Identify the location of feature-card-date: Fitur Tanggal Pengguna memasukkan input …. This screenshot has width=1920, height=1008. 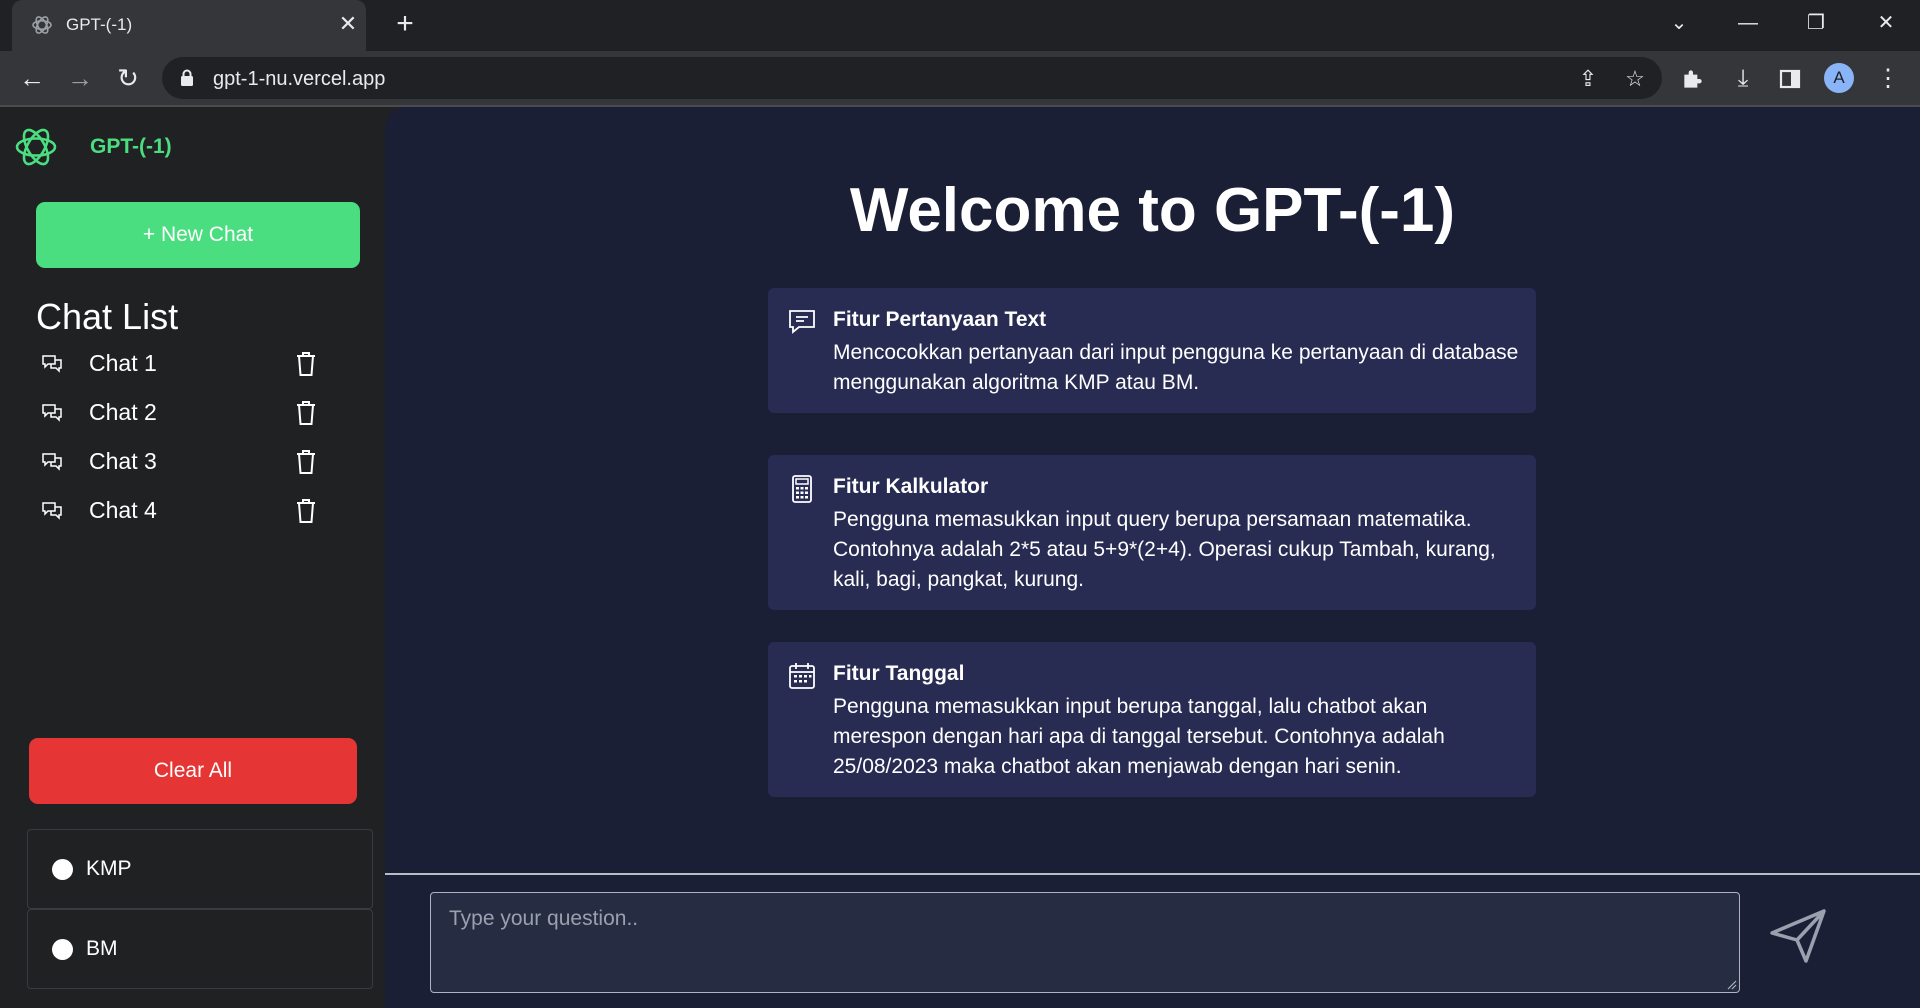
(1152, 719).